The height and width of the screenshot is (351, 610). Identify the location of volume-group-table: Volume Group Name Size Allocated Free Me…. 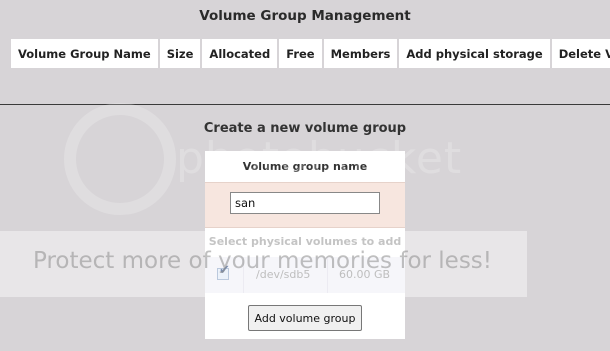
(309, 53).